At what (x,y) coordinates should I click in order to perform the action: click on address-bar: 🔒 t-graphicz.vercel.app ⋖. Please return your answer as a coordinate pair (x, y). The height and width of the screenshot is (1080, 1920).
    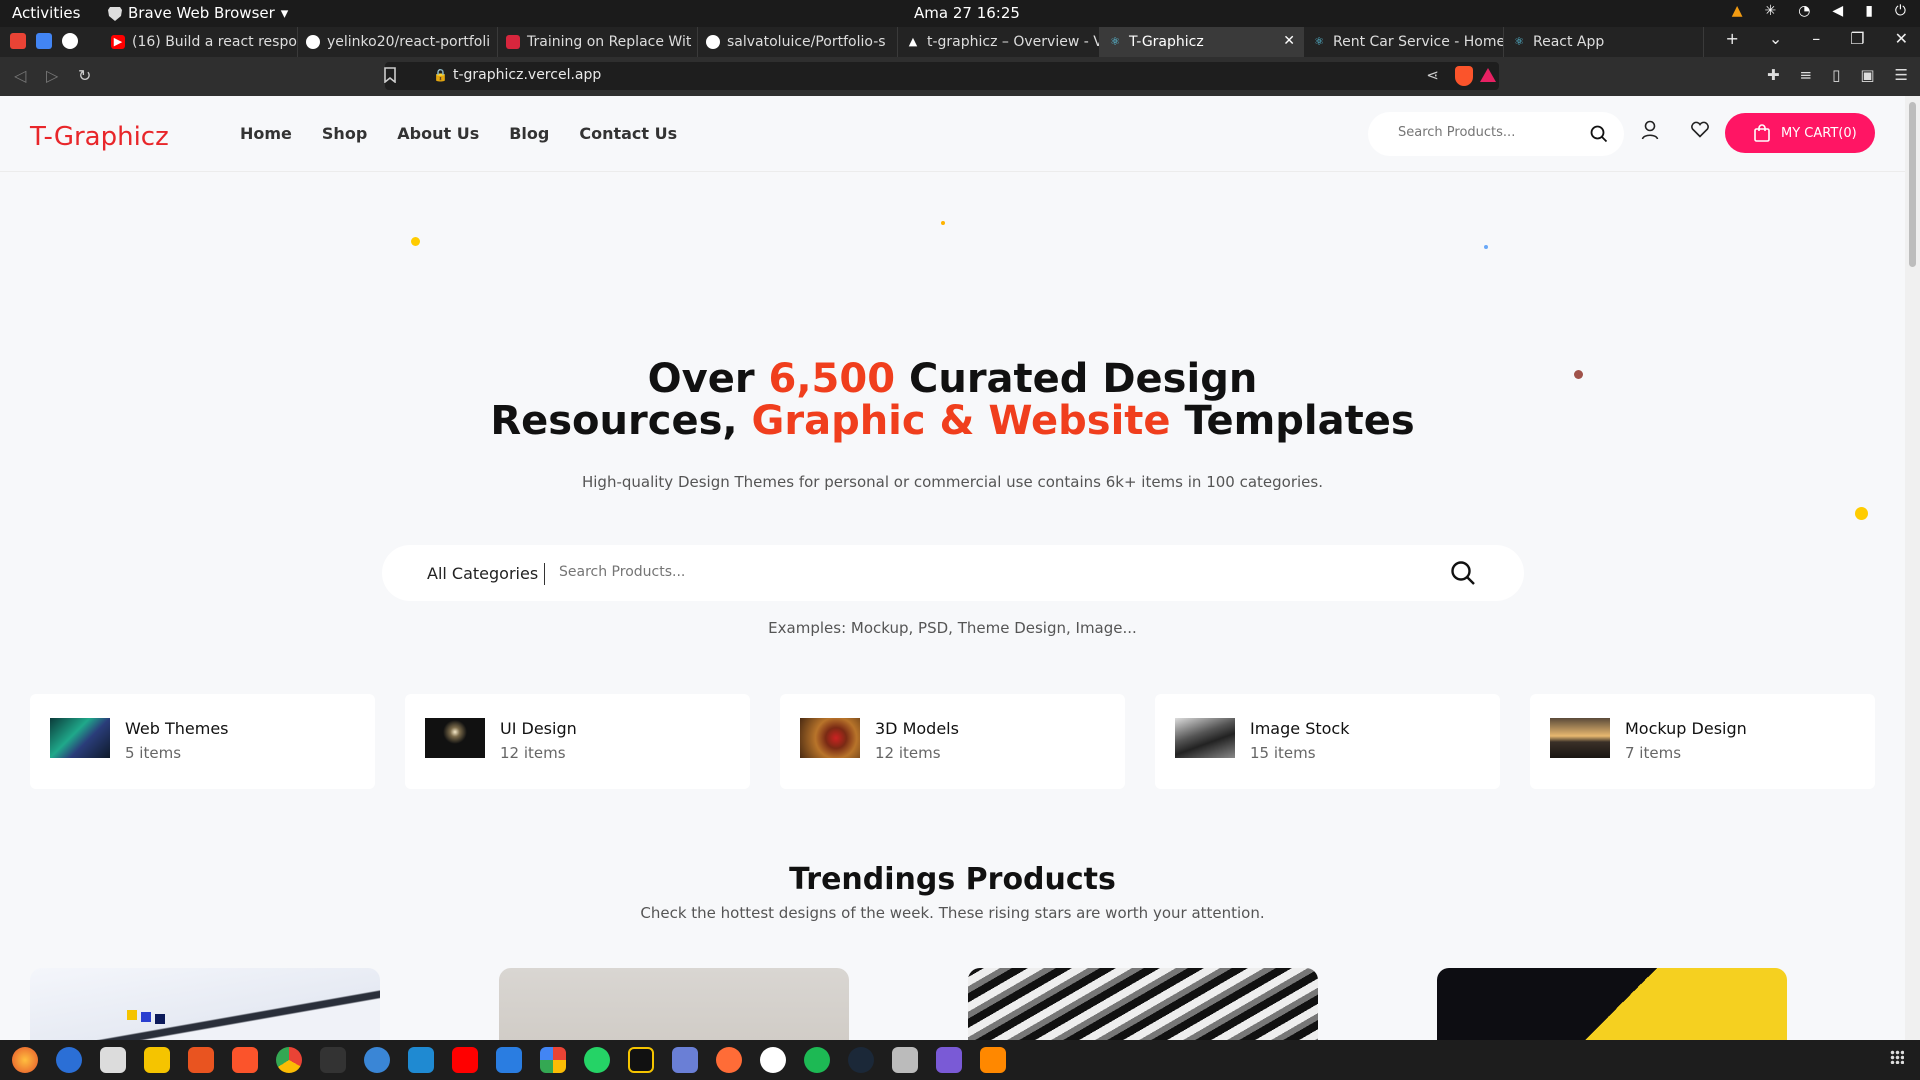
    Looking at the image, I should click on (941, 76).